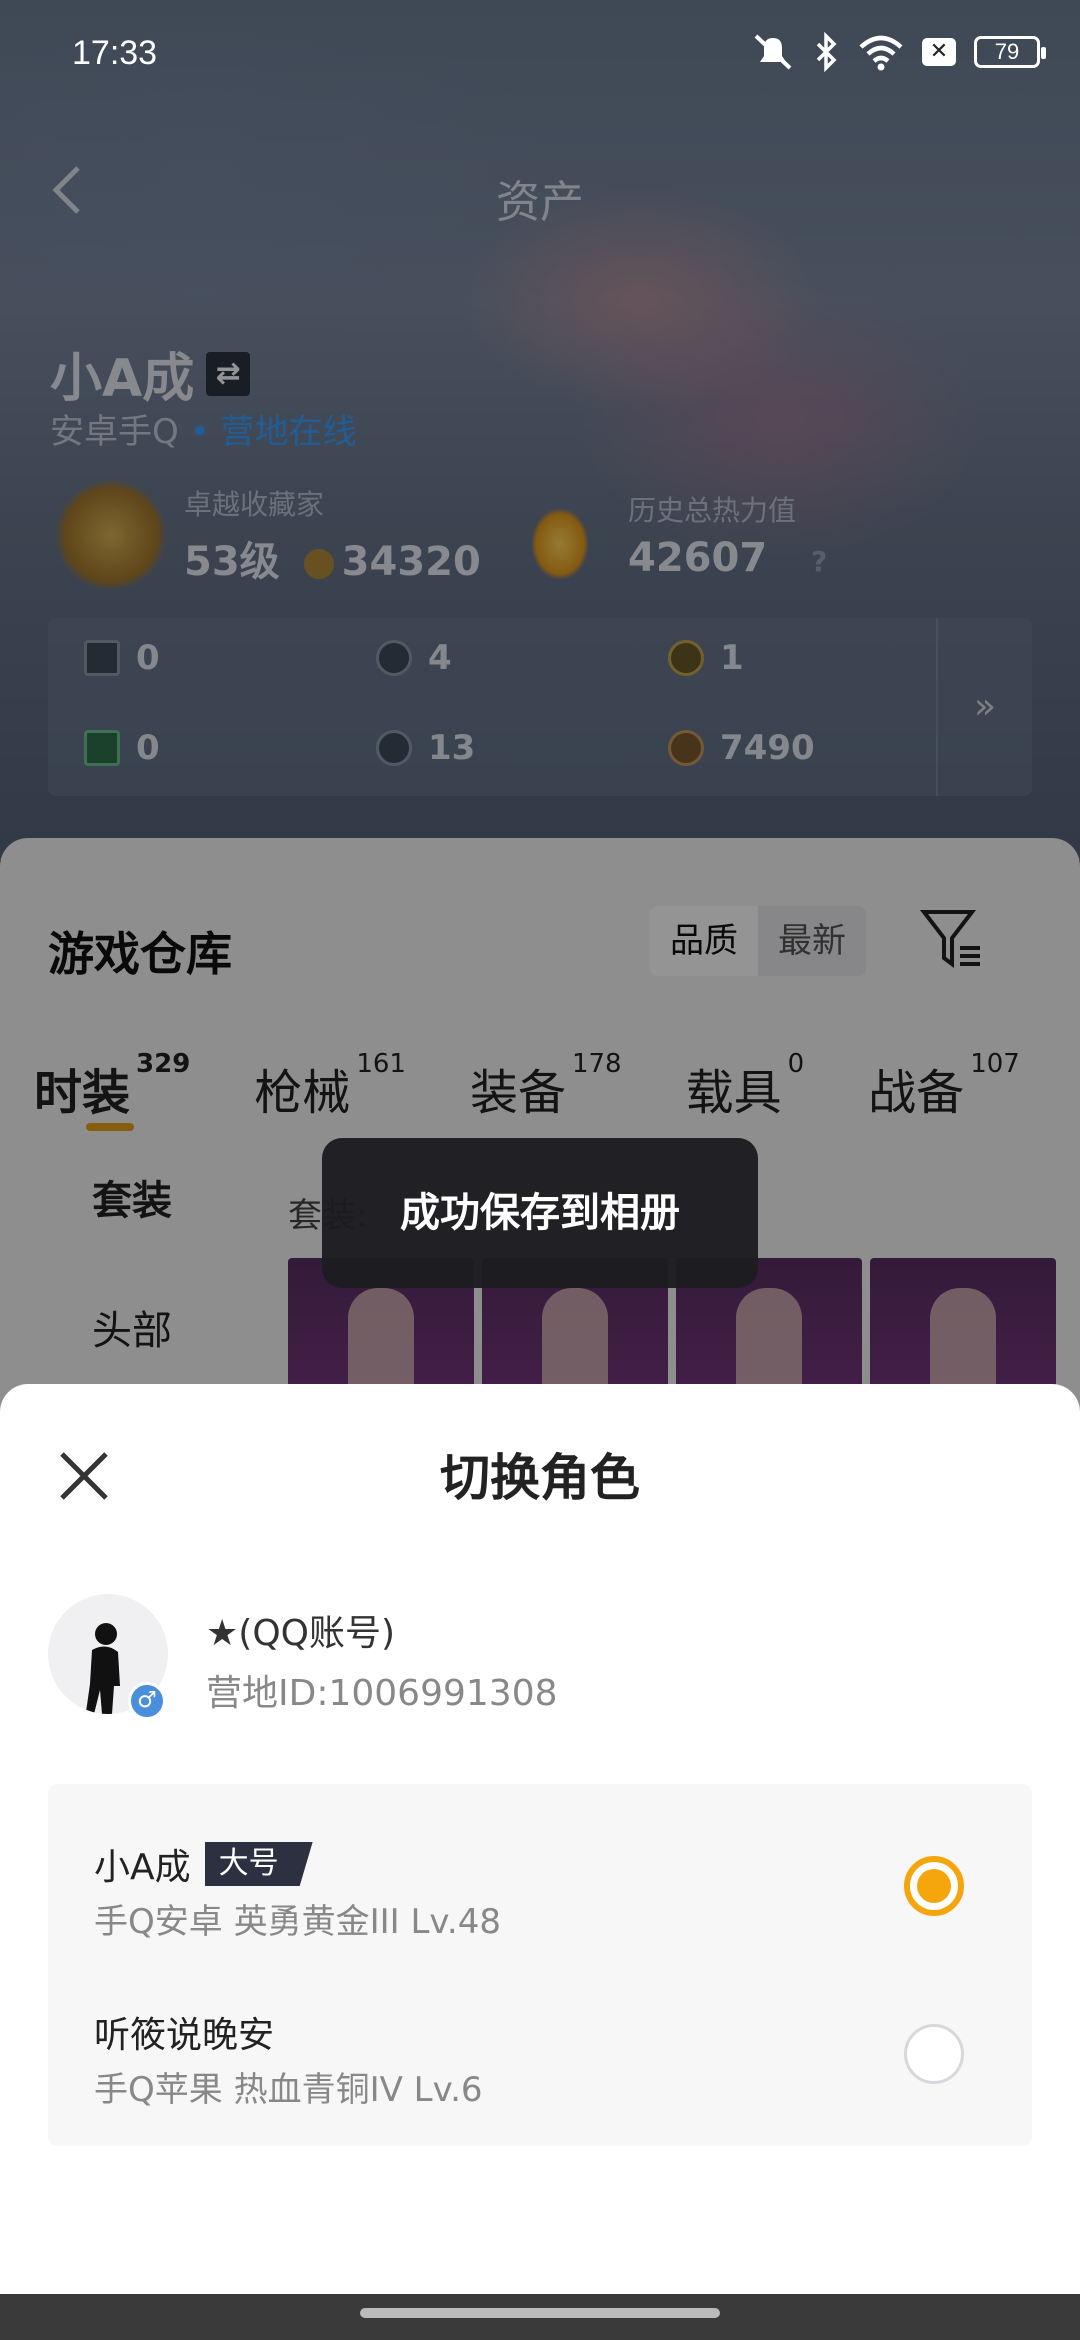 The height and width of the screenshot is (2340, 1080). I want to click on status-icons: ✕ 79, so click(898, 52).